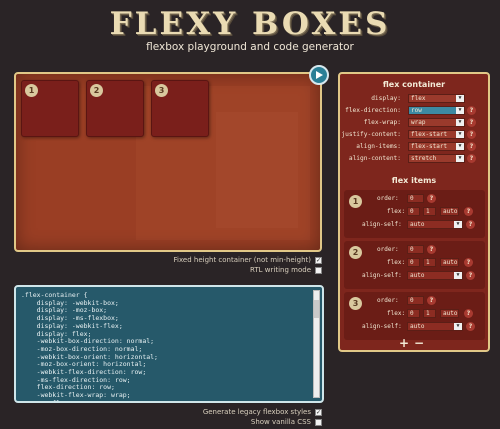 Image resolution: width=500 pixels, height=429 pixels. What do you see at coordinates (115, 108) in the screenshot?
I see `flex-item-preview-2: 2` at bounding box center [115, 108].